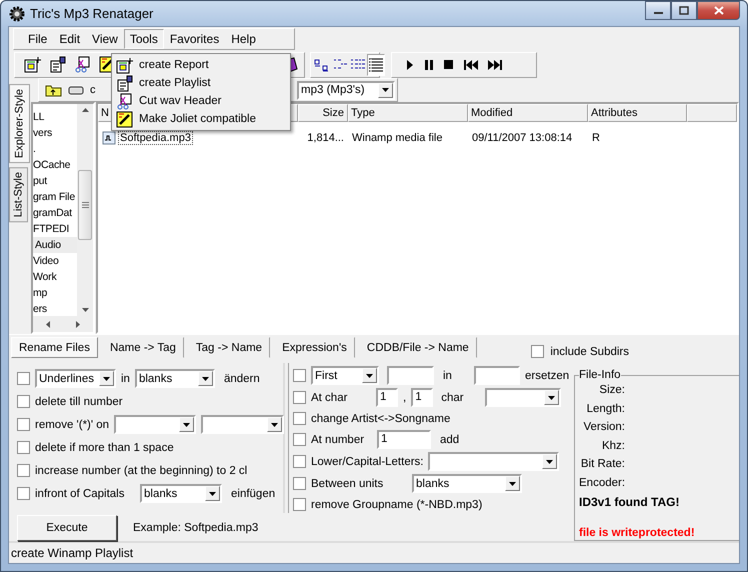 The height and width of the screenshot is (572, 748). I want to click on folder-item: mp, so click(55, 293).